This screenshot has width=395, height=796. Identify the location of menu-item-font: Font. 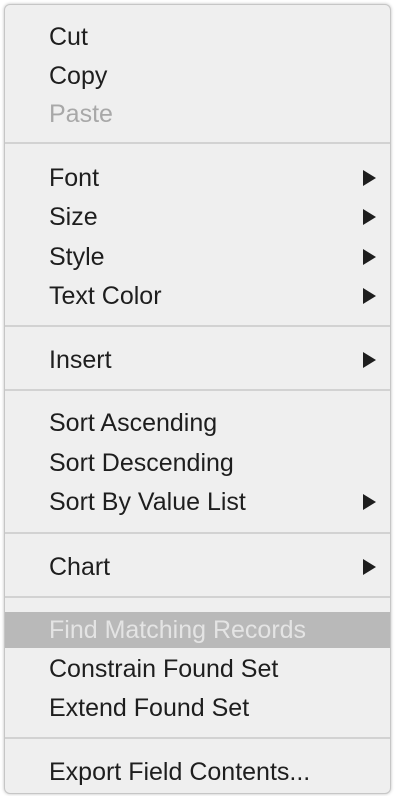
(197, 178).